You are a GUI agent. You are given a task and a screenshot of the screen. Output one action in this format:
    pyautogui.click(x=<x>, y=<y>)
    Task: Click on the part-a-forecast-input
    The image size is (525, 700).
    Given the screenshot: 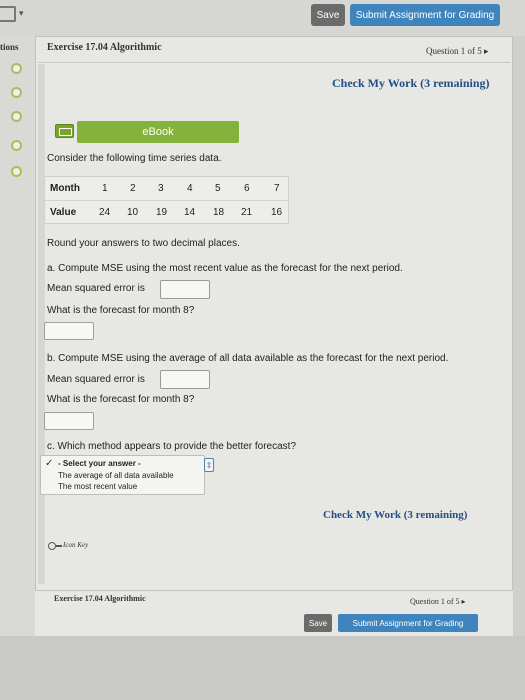 What is the action you would take?
    pyautogui.click(x=69, y=331)
    